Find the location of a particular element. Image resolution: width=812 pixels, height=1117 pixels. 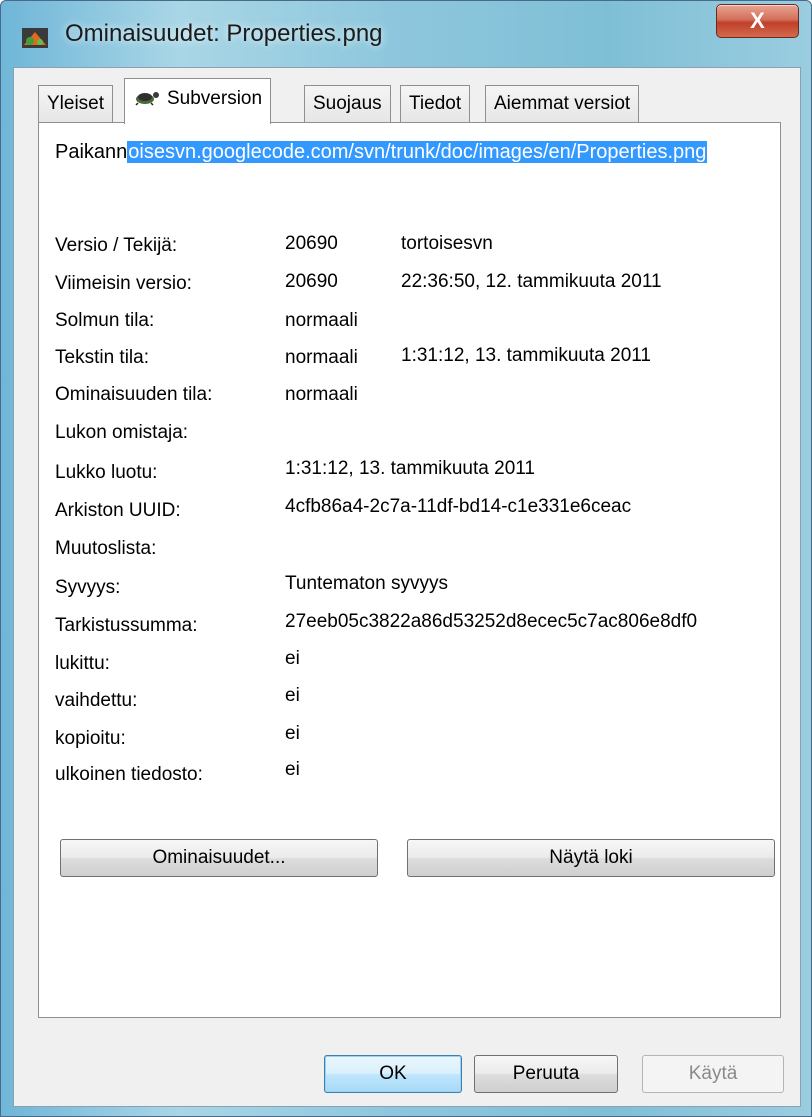

show-log-button: Näytä loki is located at coordinates (591, 858).